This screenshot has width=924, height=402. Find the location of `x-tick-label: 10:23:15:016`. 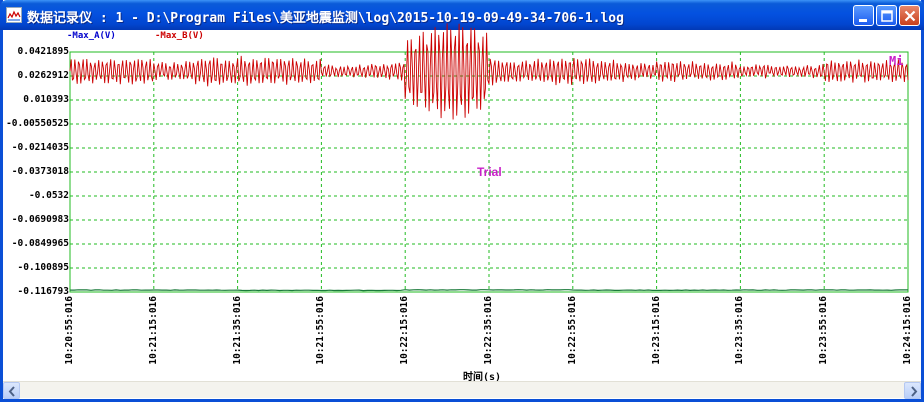

x-tick-label: 10:23:15:016 is located at coordinates (656, 330).